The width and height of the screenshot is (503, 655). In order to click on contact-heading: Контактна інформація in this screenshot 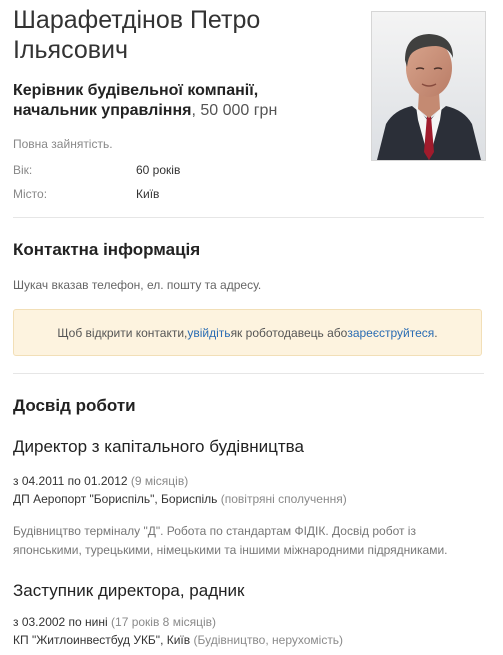, I will do `click(107, 249)`.